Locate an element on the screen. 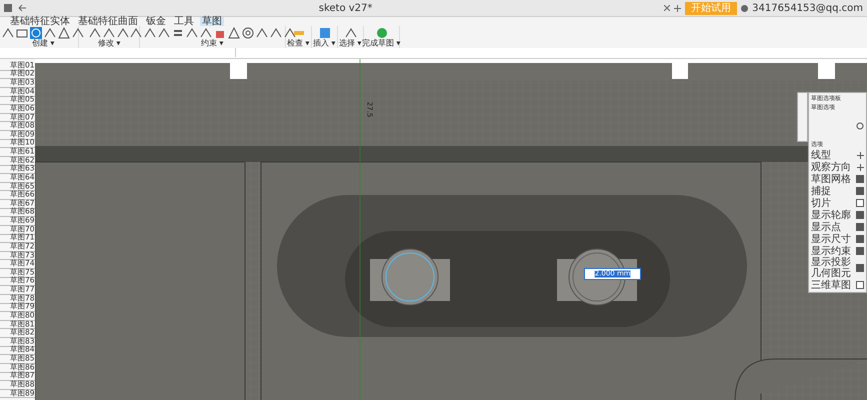 Image resolution: width=867 pixels, height=400 pixels. panel-label: 约束 ▾ is located at coordinates (212, 44).